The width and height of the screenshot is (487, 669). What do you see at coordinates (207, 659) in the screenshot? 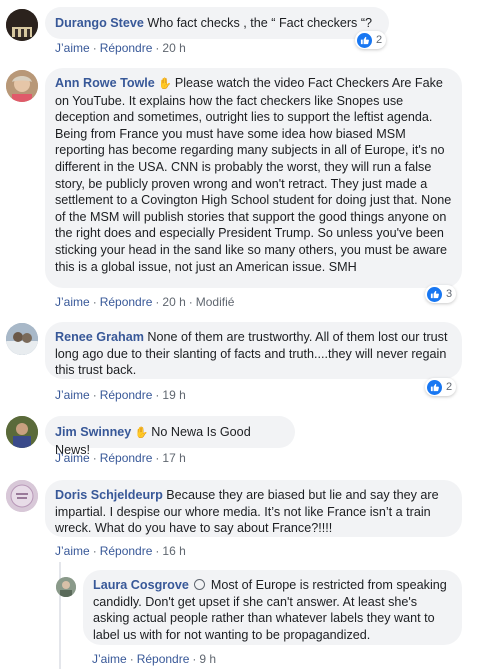
I see `timestamp: 9 h` at bounding box center [207, 659].